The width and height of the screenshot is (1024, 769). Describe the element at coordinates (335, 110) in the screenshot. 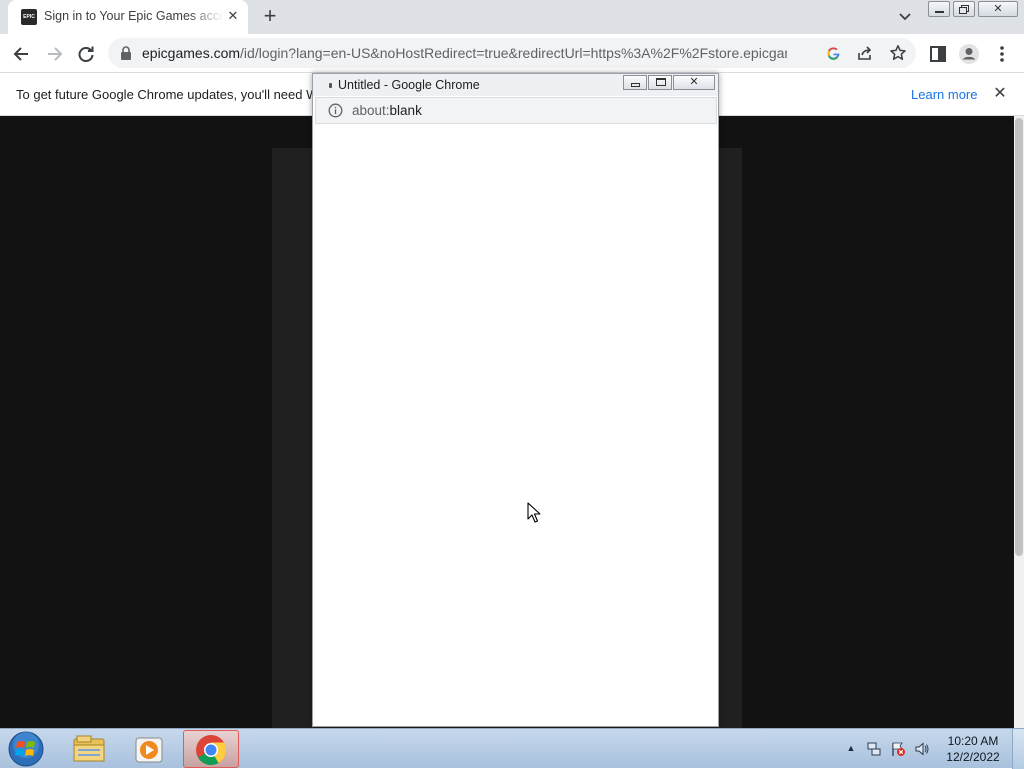

I see `info-icon` at that location.